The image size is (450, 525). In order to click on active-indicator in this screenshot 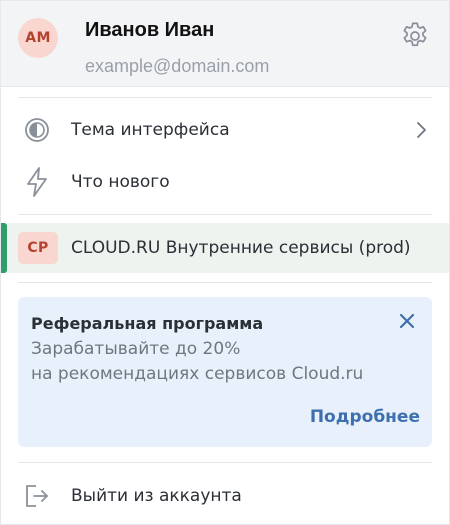, I will do `click(4, 248)`.